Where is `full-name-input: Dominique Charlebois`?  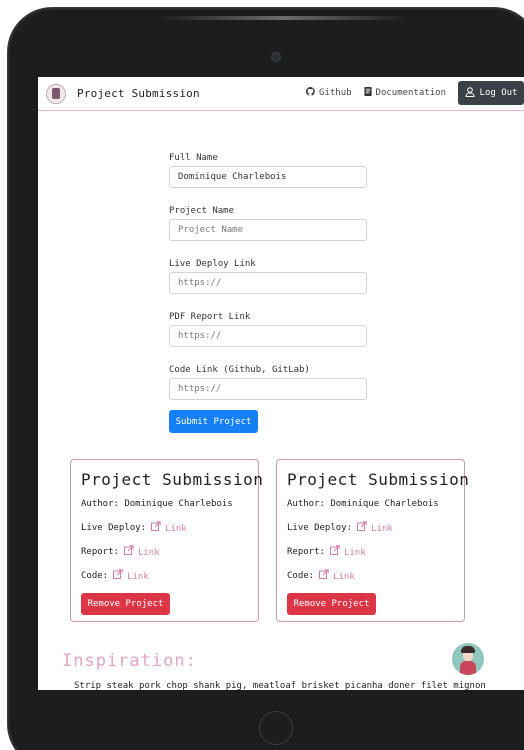 full-name-input: Dominique Charlebois is located at coordinates (268, 177).